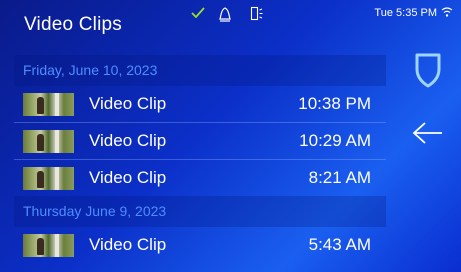 The width and height of the screenshot is (461, 272). What do you see at coordinates (339, 177) in the screenshot?
I see `clip-time: 8:21 AM` at bounding box center [339, 177].